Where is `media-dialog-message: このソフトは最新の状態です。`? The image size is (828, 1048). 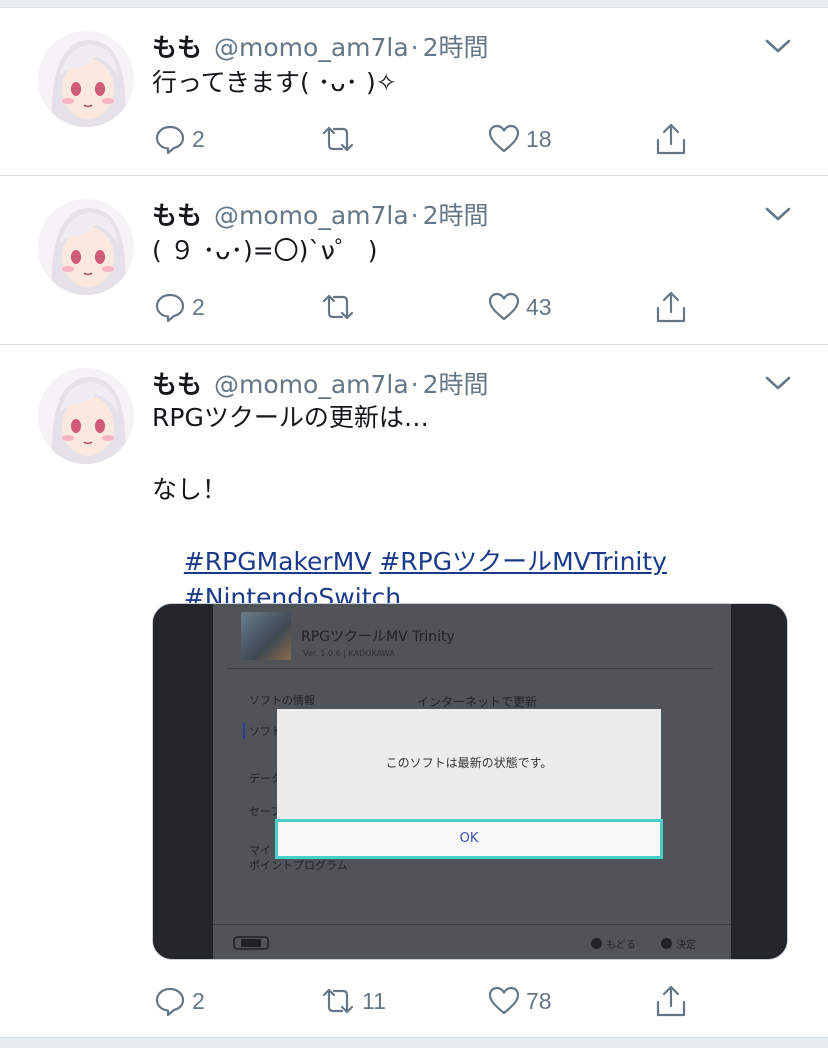 media-dialog-message: このソフトは最新の状態です。 is located at coordinates (469, 763).